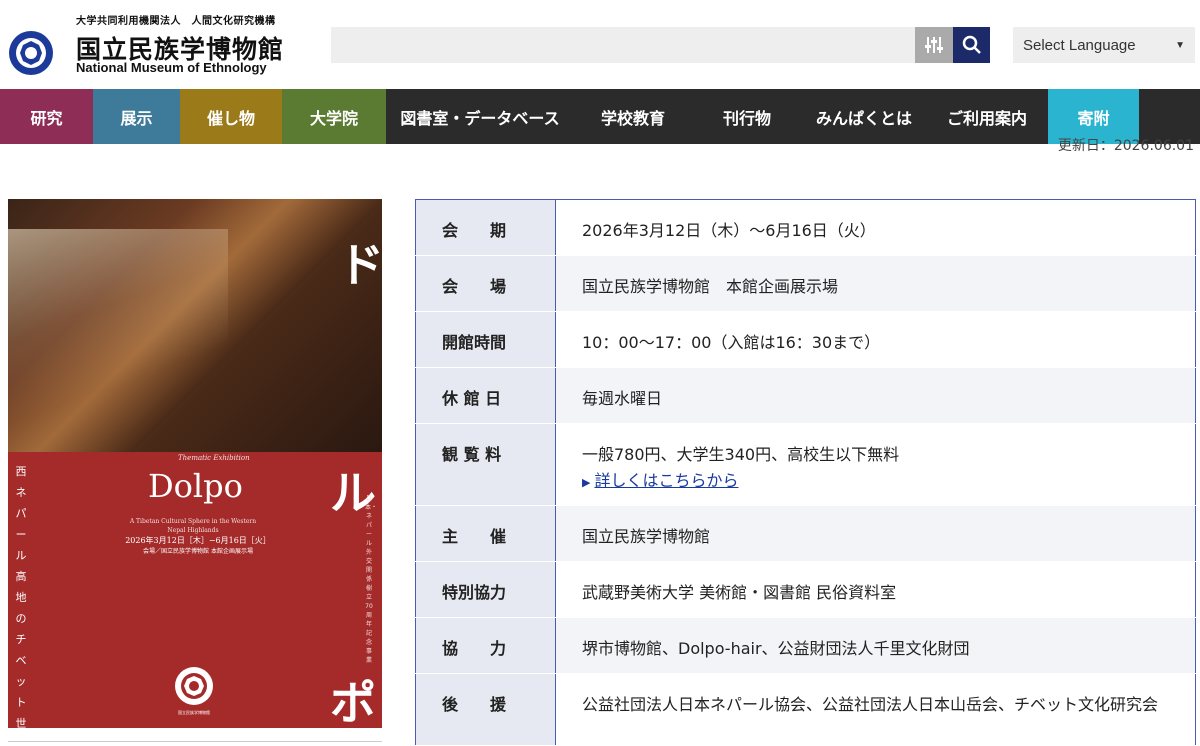  I want to click on row-label: 会 場, so click(485, 283).